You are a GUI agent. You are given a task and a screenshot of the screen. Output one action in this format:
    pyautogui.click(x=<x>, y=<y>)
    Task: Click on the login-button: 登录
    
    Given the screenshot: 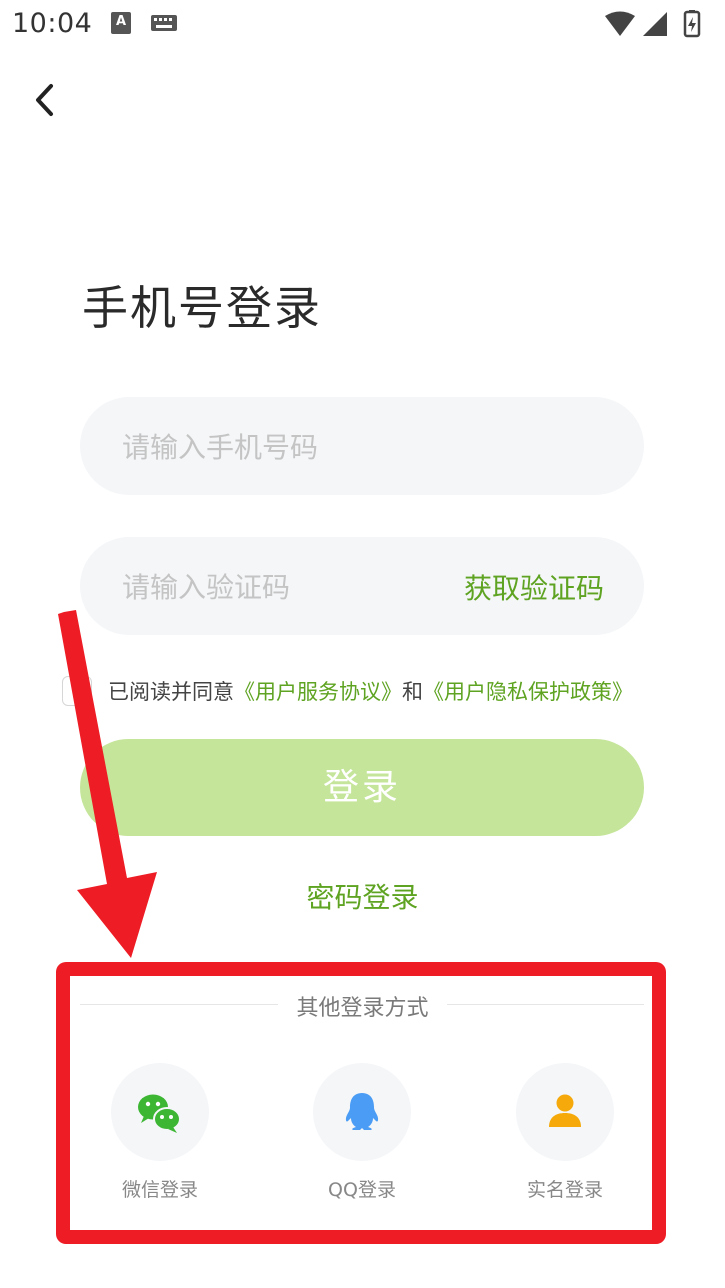 What is the action you would take?
    pyautogui.click(x=362, y=787)
    